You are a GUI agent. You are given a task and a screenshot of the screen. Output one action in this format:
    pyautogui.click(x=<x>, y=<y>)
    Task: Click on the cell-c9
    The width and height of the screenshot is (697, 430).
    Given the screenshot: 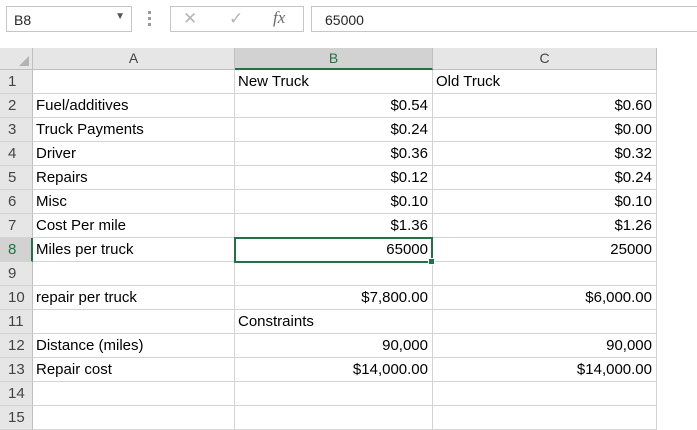 What is the action you would take?
    pyautogui.click(x=545, y=274)
    